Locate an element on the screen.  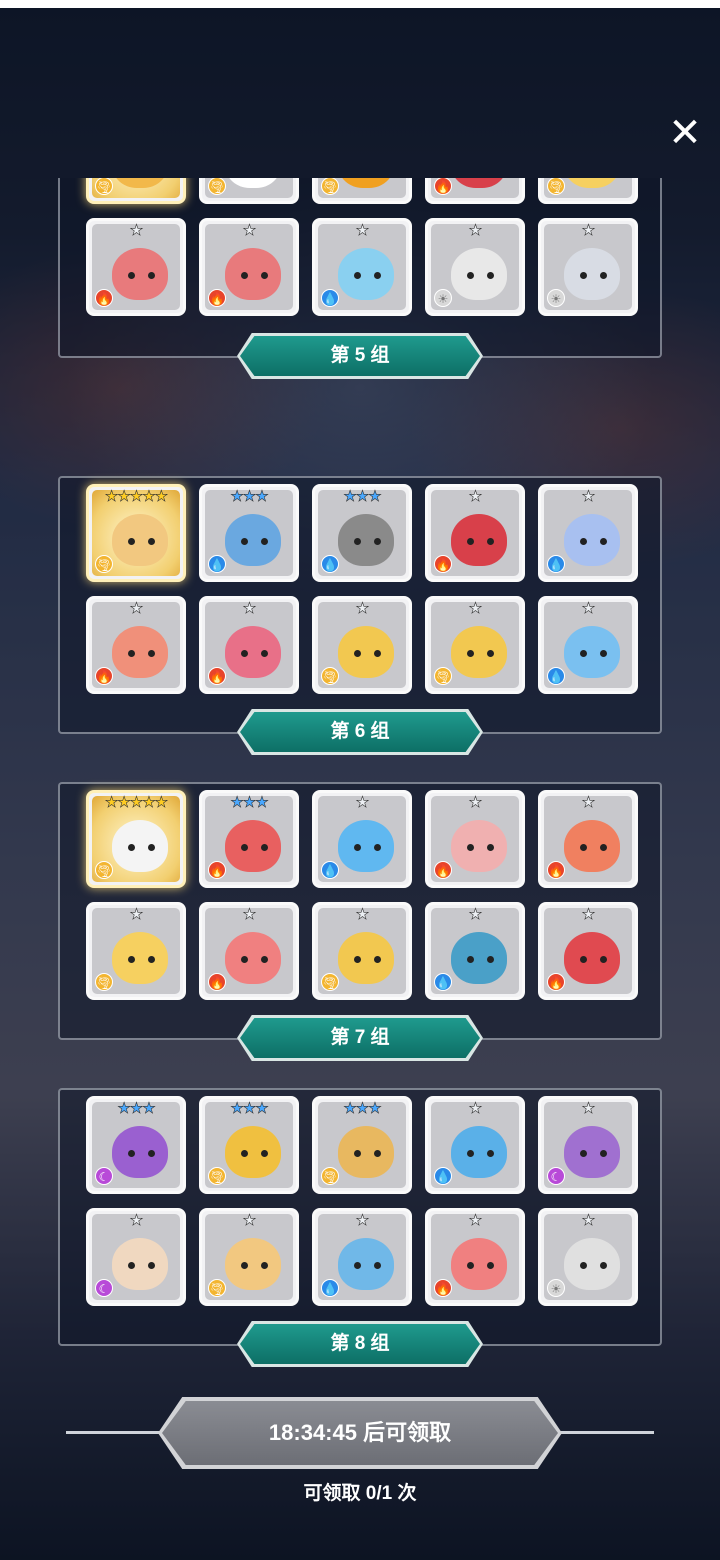
divider-right is located at coordinates (604, 1432).